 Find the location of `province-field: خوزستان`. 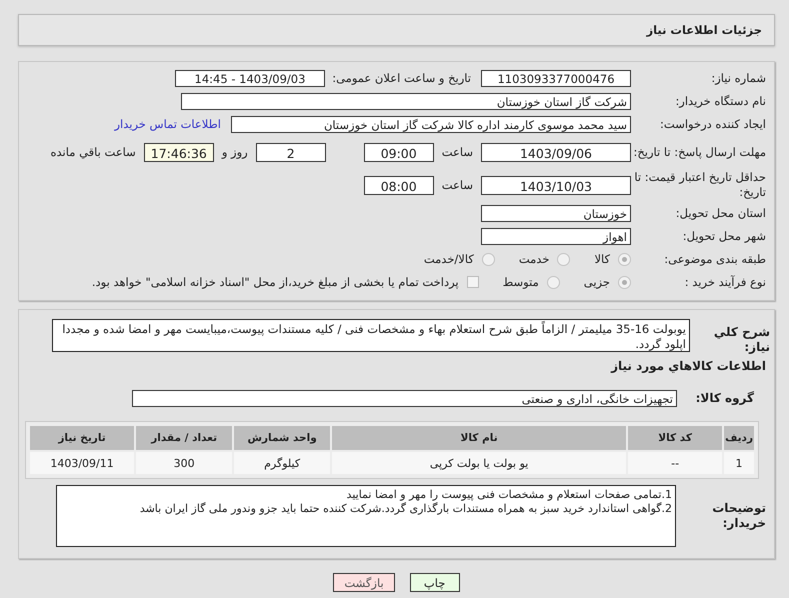

province-field: خوزستان is located at coordinates (556, 213).